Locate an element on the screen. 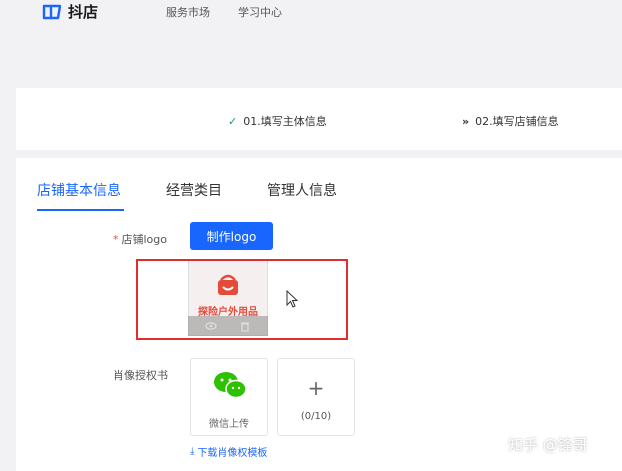  download-template-link: ⤓ 下载肖像权模板 is located at coordinates (228, 451).